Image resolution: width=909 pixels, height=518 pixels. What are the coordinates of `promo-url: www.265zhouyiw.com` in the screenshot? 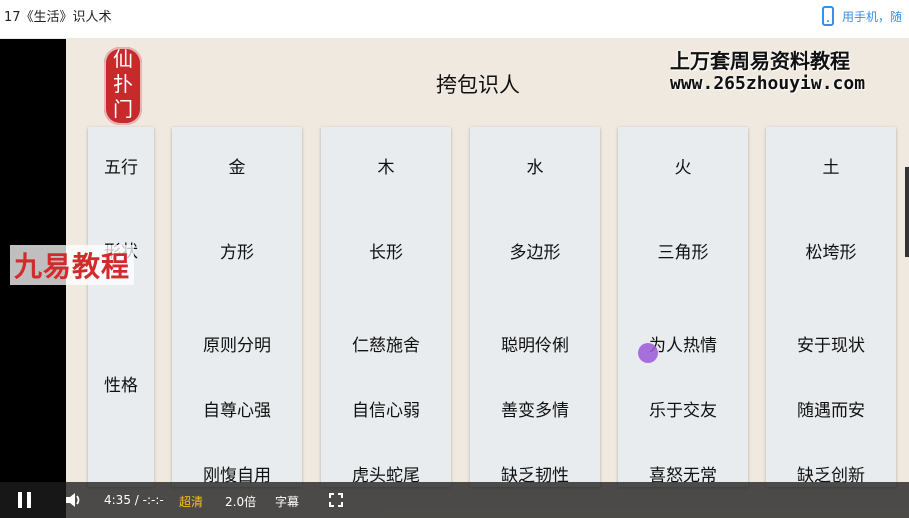 It's located at (768, 83).